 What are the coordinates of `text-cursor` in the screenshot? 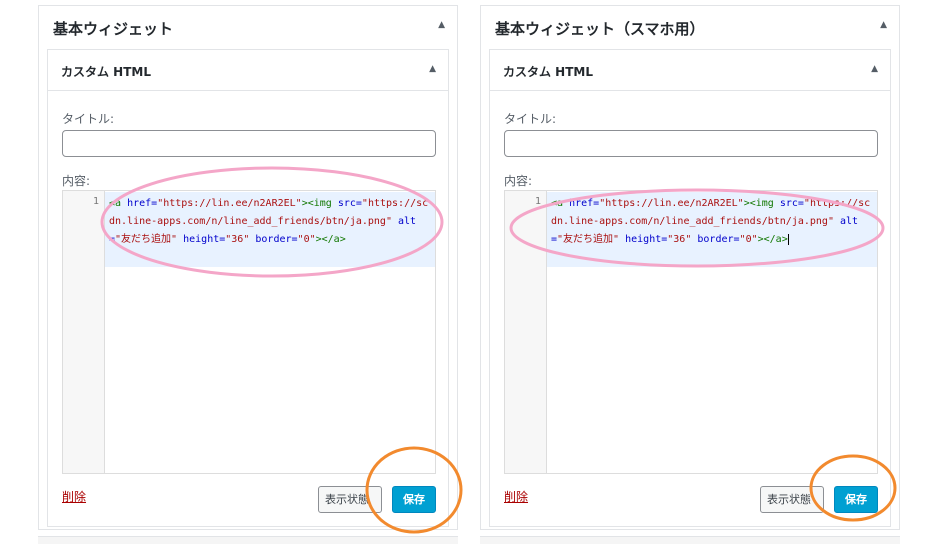 It's located at (788, 239).